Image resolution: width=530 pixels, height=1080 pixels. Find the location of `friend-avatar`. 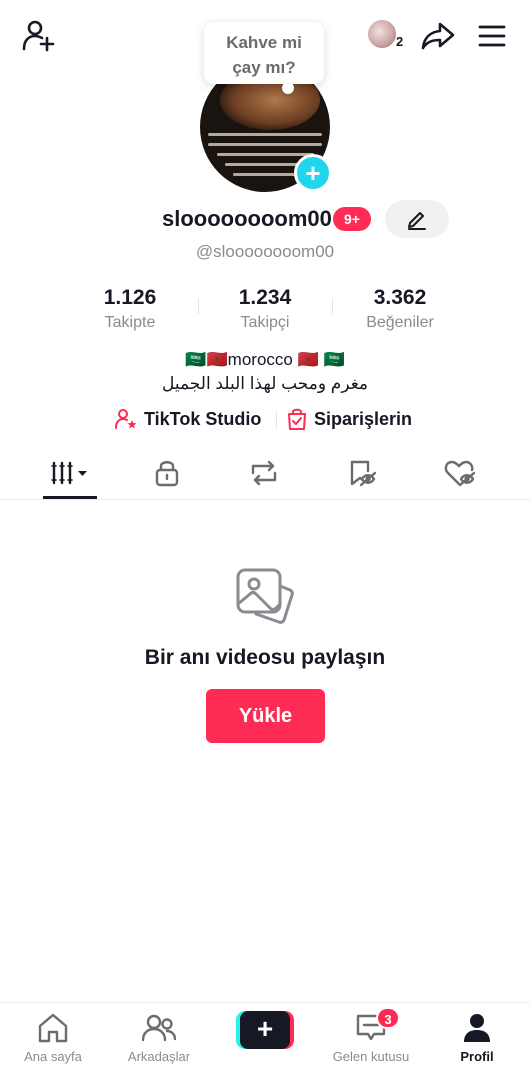

friend-avatar is located at coordinates (382, 34).